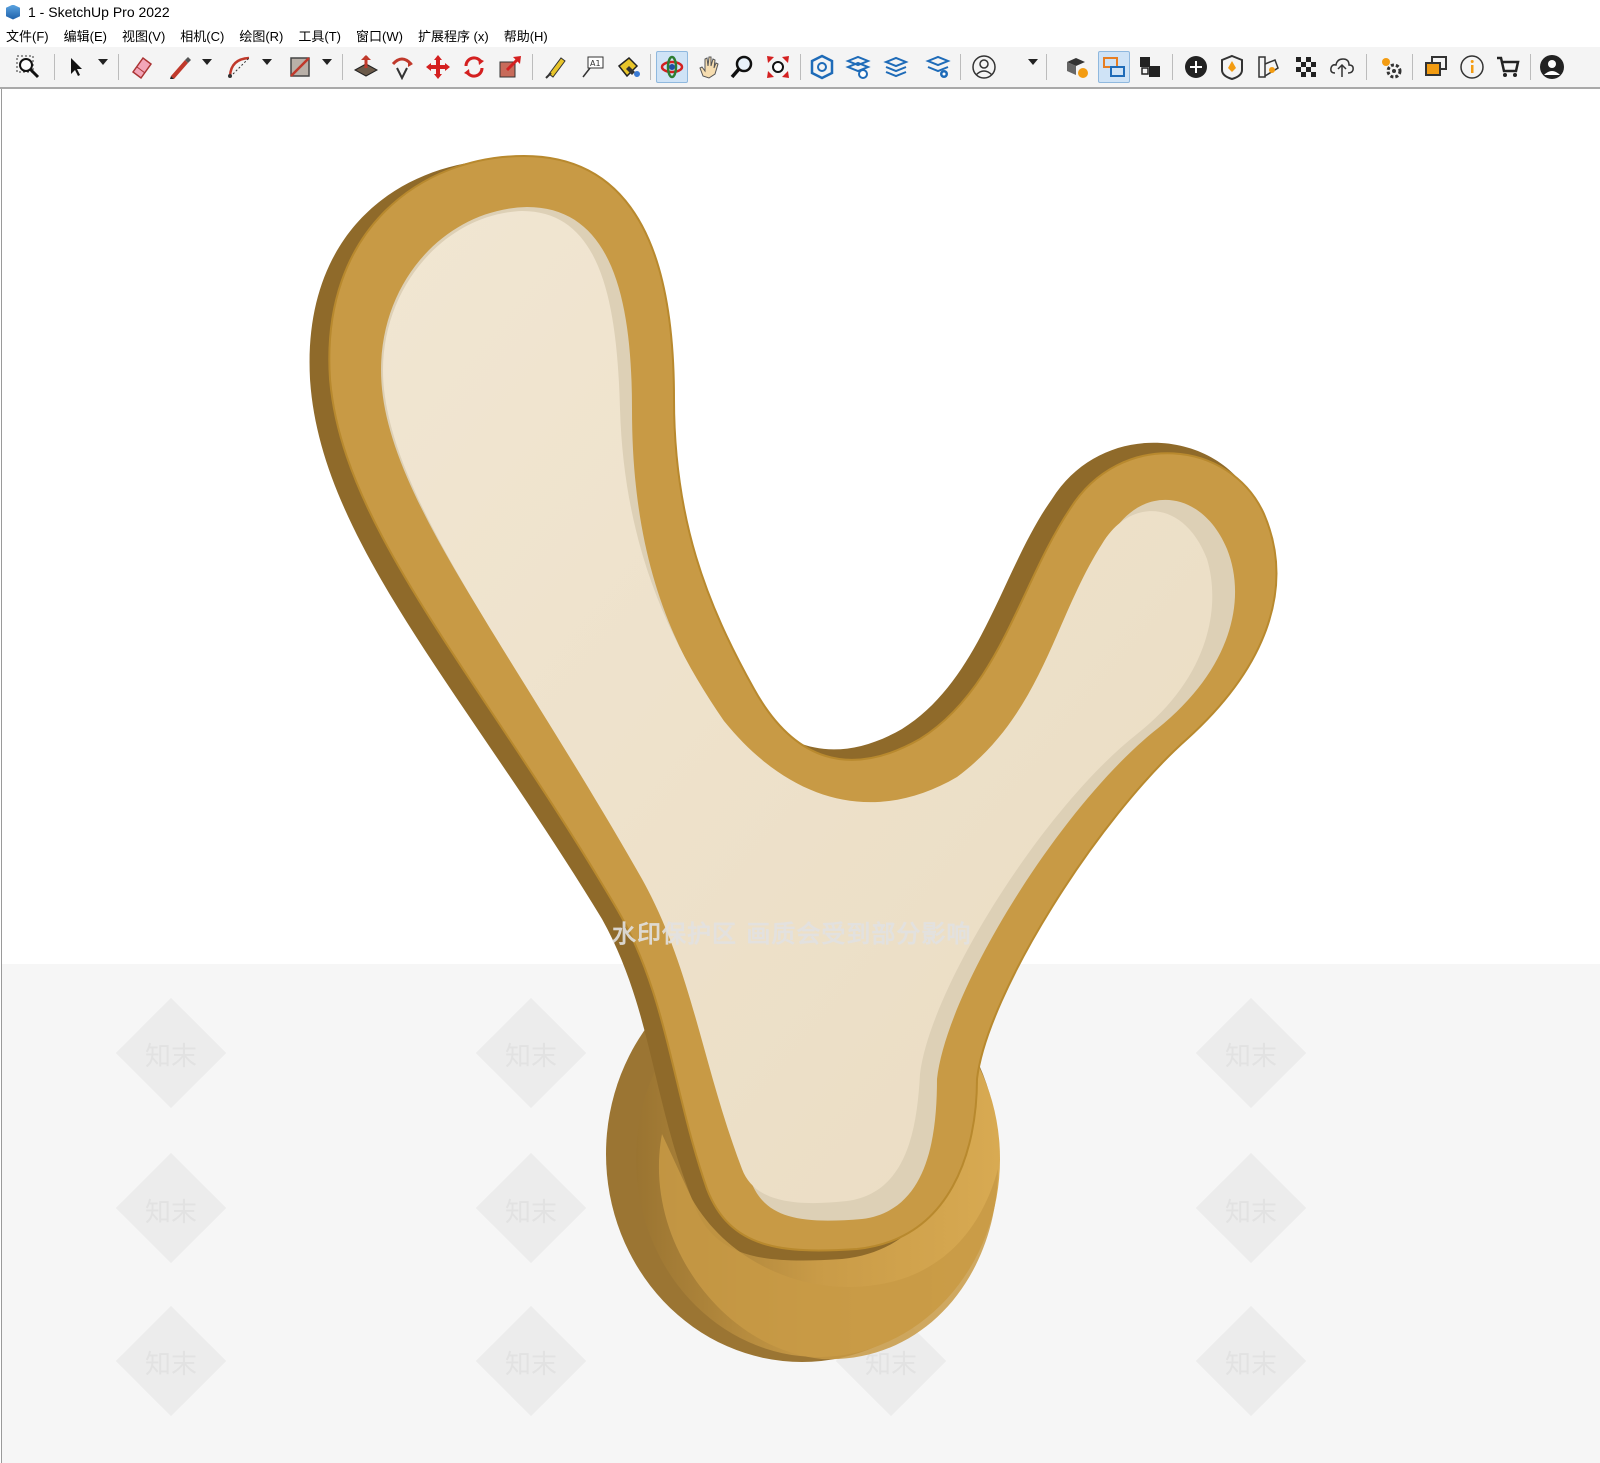 Image resolution: width=1600 pixels, height=1463 pixels. What do you see at coordinates (474, 67) in the screenshot?
I see `rotate-icon` at bounding box center [474, 67].